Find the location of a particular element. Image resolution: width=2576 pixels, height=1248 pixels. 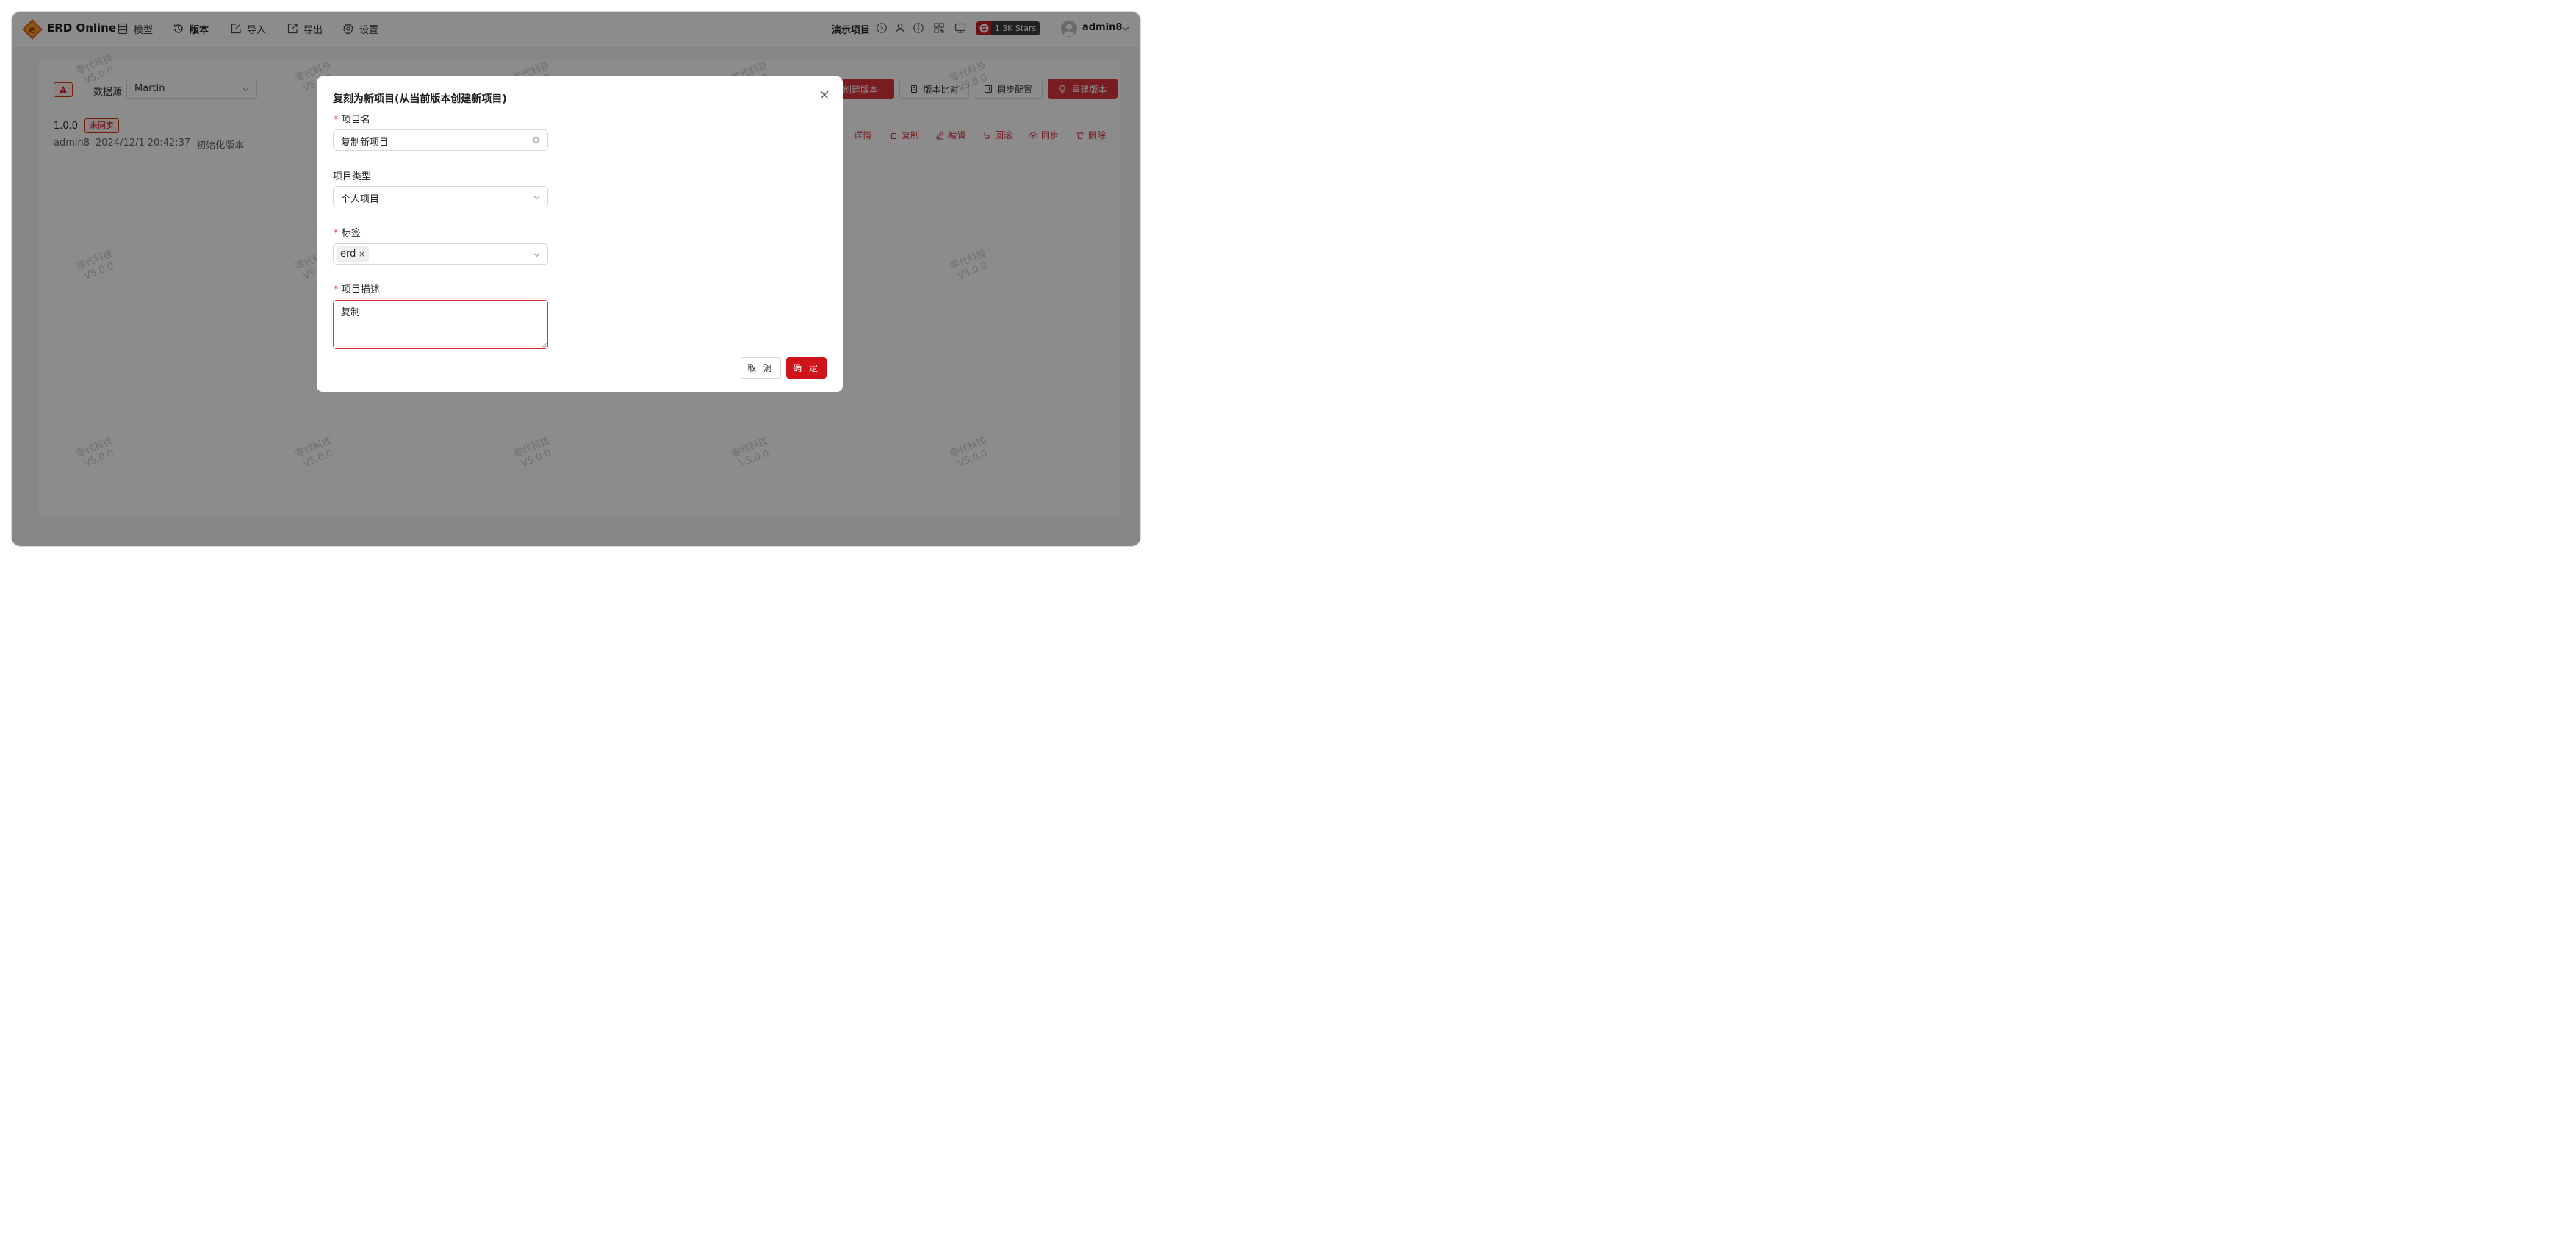

cancel-button: 取 消 is located at coordinates (761, 368).